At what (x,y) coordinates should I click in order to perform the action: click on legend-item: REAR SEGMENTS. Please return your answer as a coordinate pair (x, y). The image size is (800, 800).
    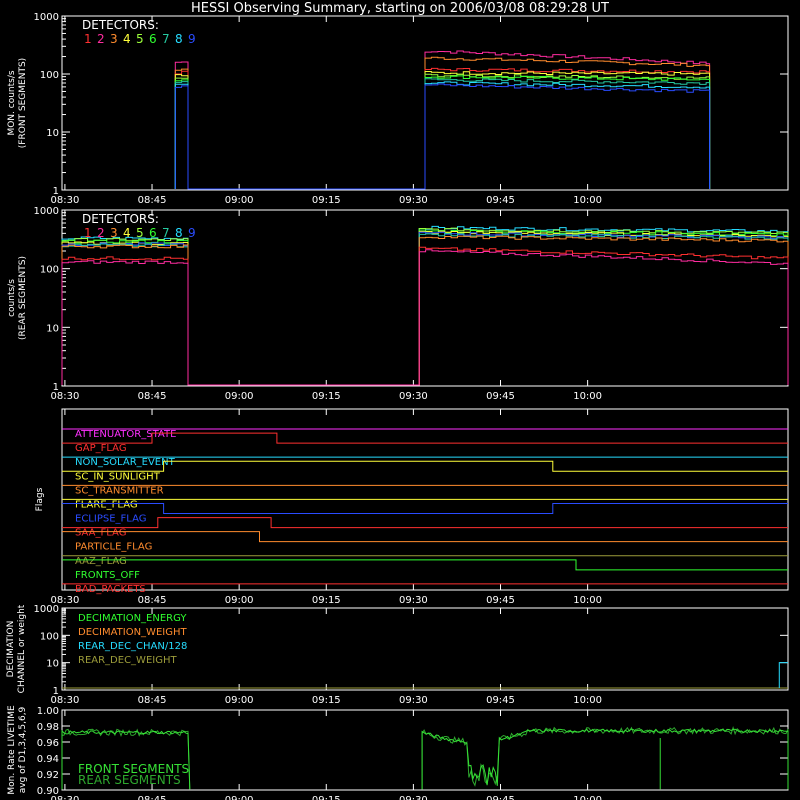
    Looking at the image, I should click on (129, 780).